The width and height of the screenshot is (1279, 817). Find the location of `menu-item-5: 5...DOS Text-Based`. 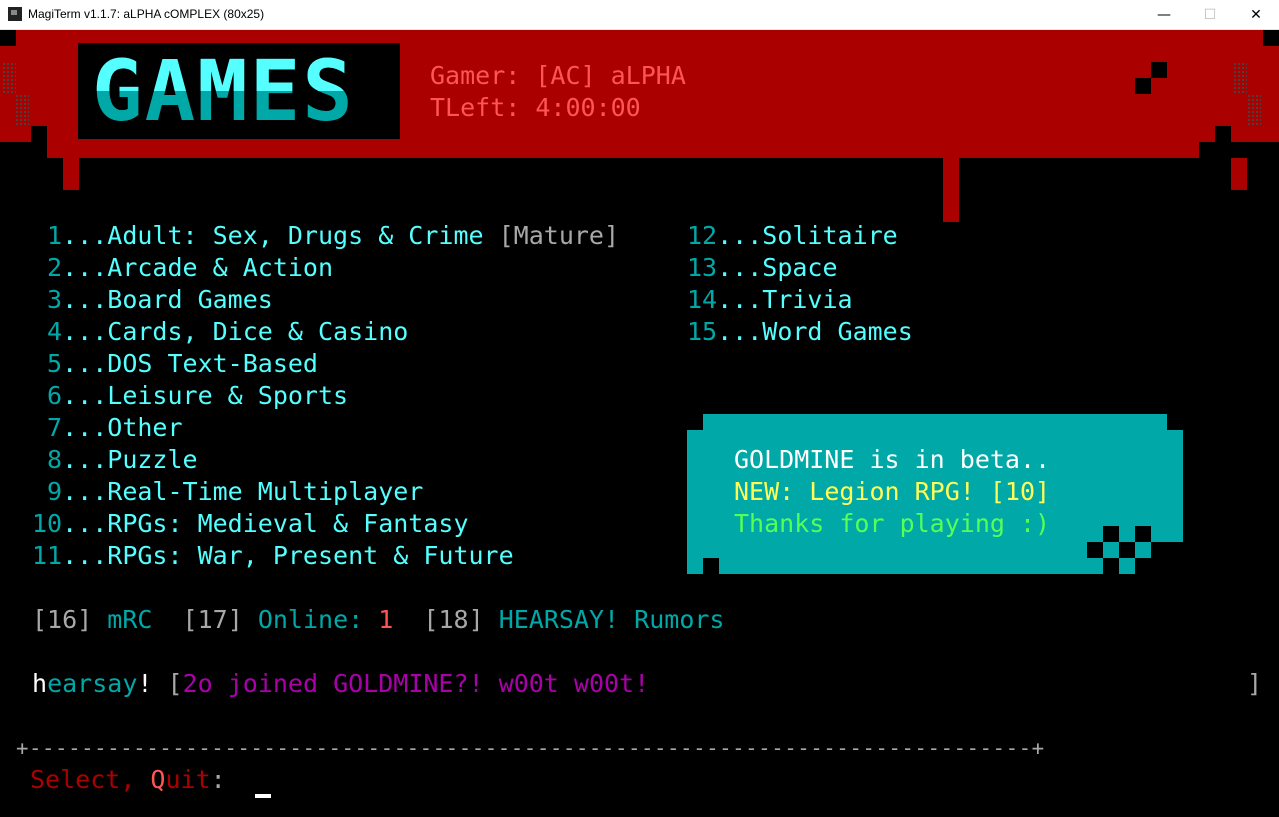

menu-item-5: 5...DOS Text-Based is located at coordinates (175, 364).